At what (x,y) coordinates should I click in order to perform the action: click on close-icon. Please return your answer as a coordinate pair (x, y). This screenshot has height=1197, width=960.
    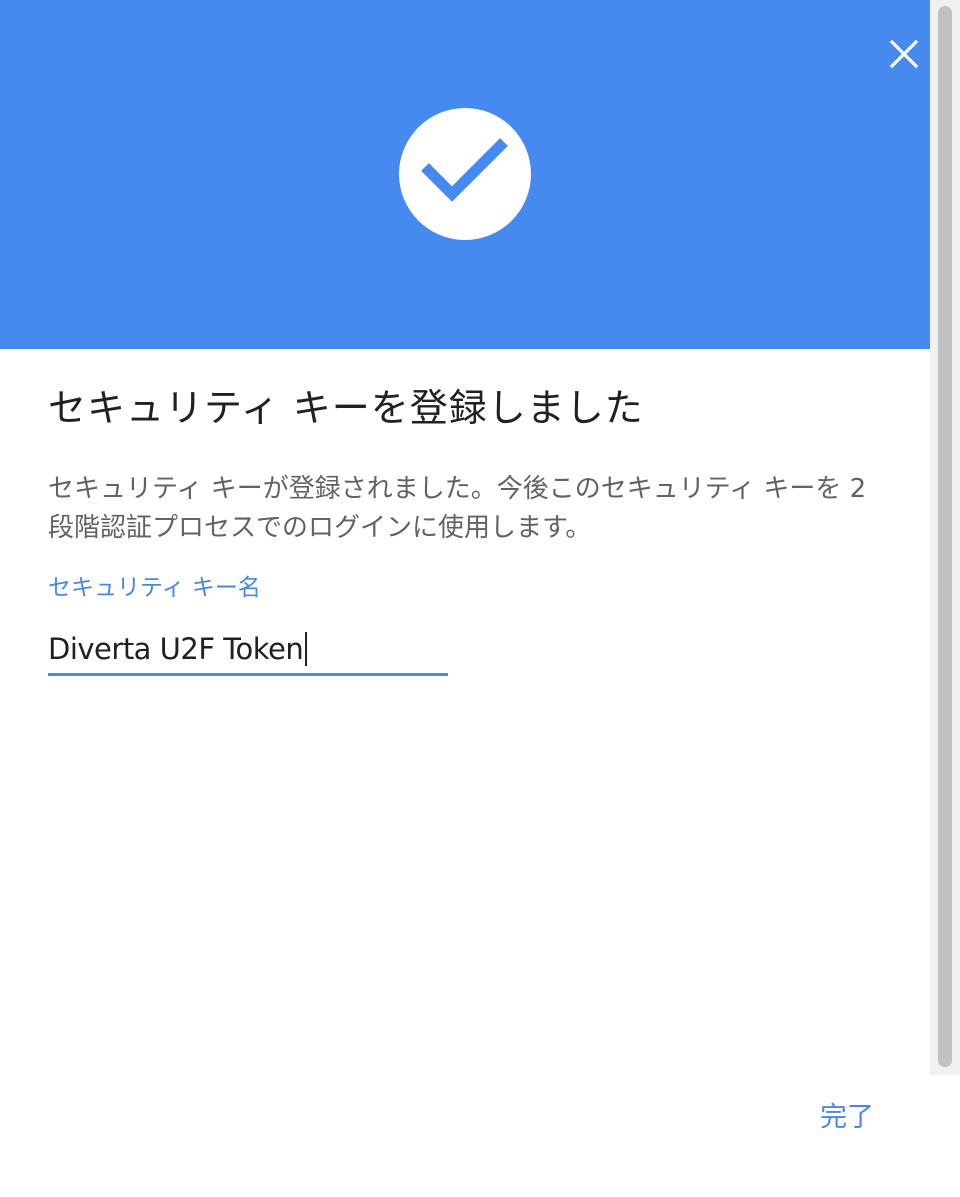
    Looking at the image, I should click on (904, 54).